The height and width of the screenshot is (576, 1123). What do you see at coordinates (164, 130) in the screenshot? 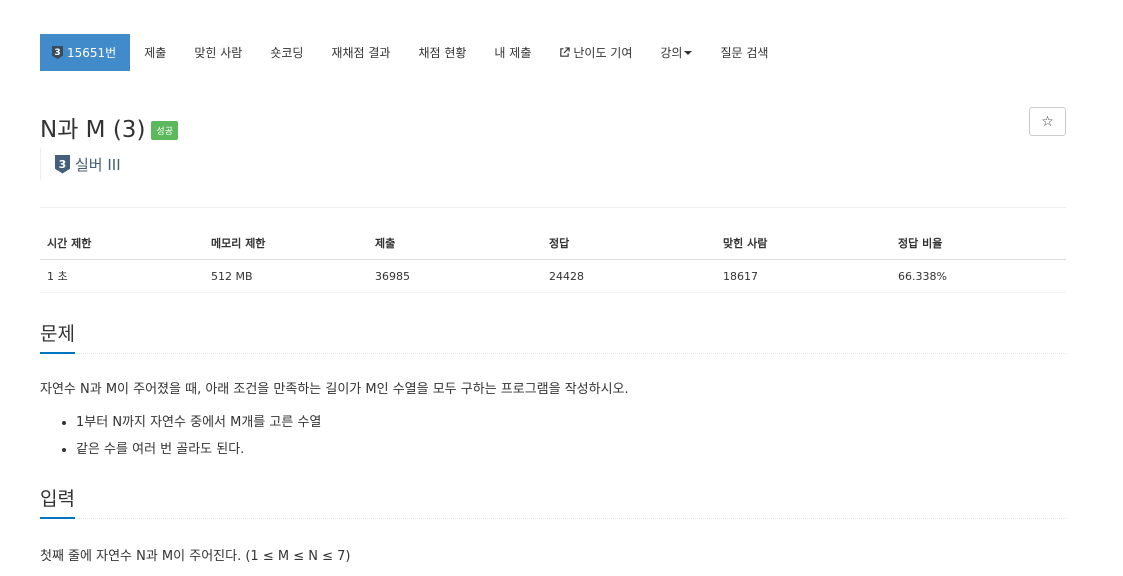
I see `success-badge: 성공` at bounding box center [164, 130].